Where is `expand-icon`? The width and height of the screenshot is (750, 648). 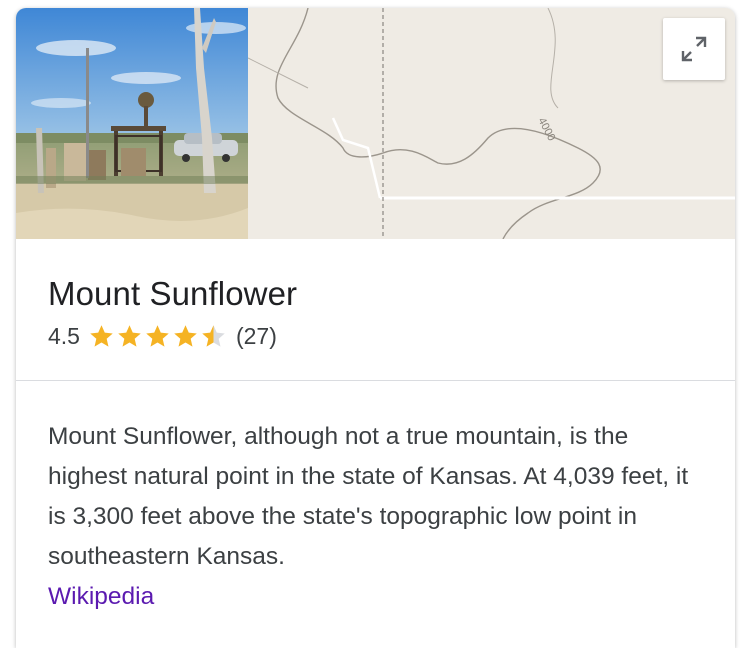 expand-icon is located at coordinates (694, 49).